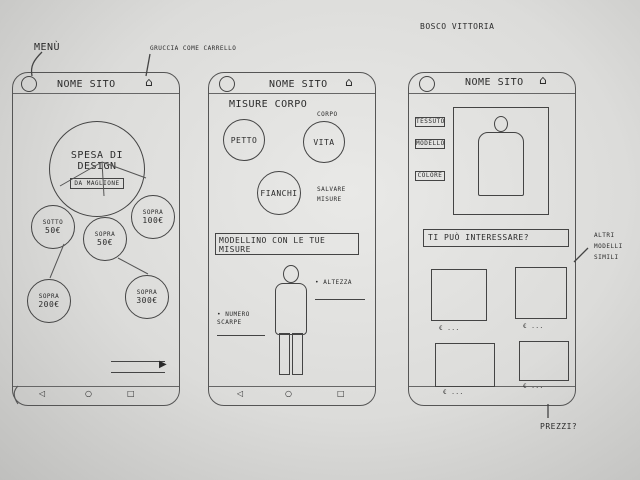 The height and width of the screenshot is (480, 640). Describe the element at coordinates (16, 395) in the screenshot. I see `phone-edge-doodle` at that location.